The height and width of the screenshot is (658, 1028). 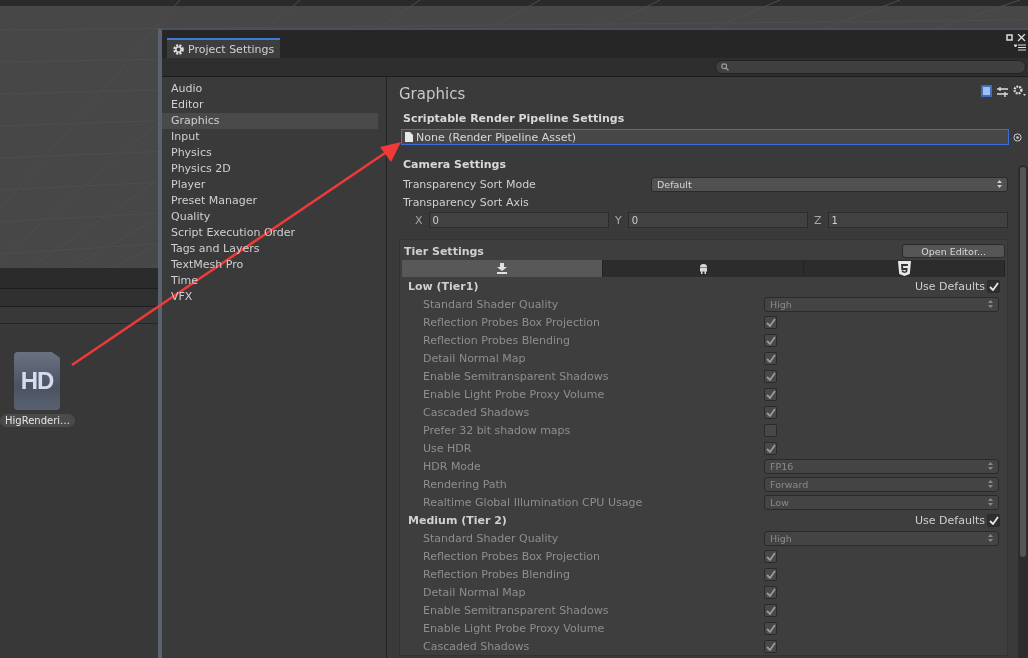 I want to click on field-value: None (Render Pipeline Asset), so click(x=496, y=137).